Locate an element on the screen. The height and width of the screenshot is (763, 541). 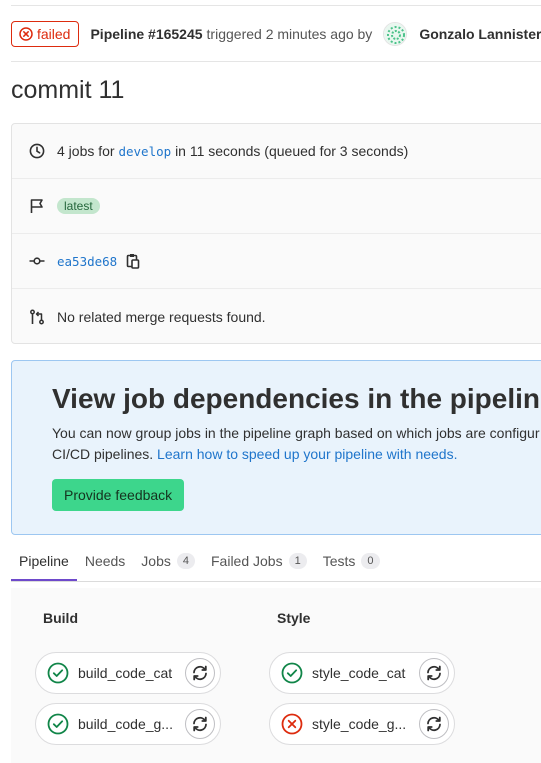
page-title: commit 11 is located at coordinates (68, 90).